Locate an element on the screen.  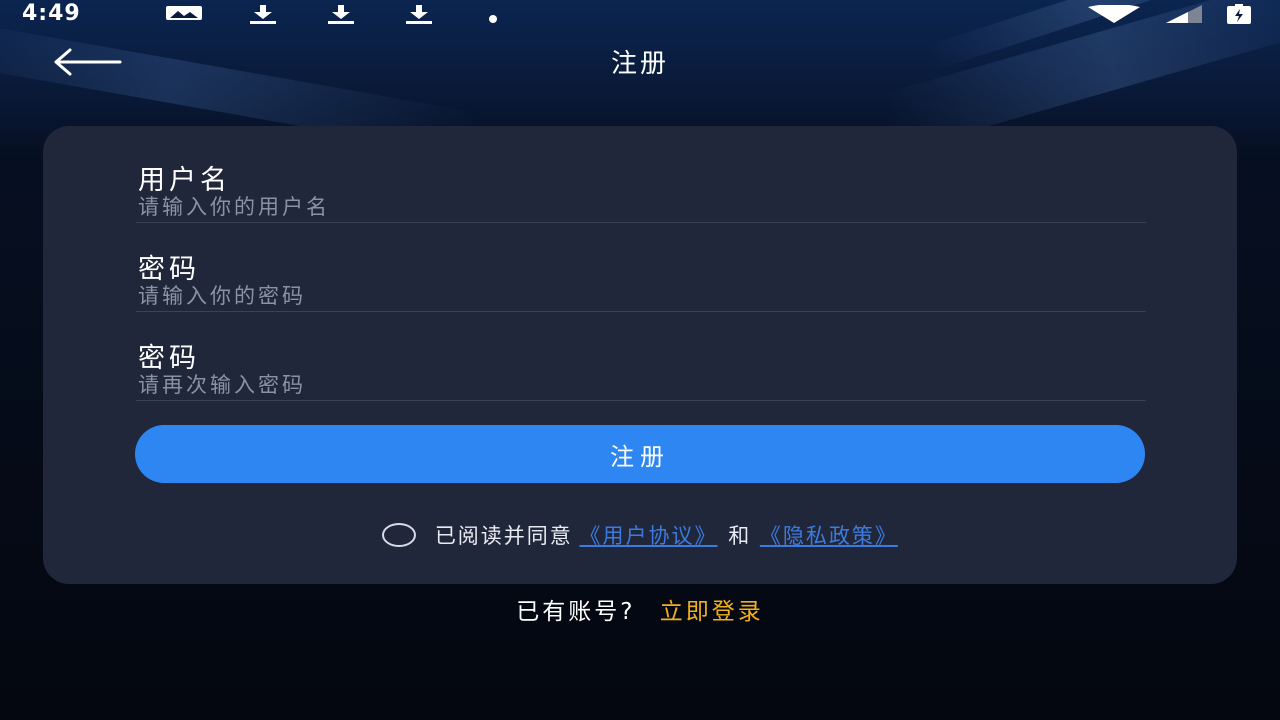
login-prompt: 已有账号? is located at coordinates (576, 612).